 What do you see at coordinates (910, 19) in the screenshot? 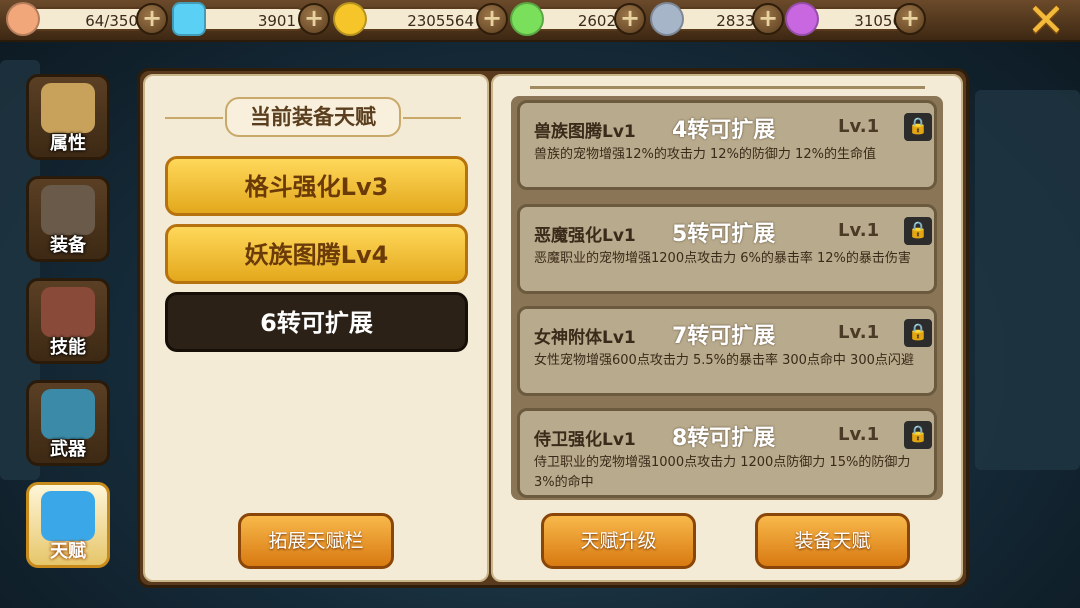
I see `add-star-button: +` at bounding box center [910, 19].